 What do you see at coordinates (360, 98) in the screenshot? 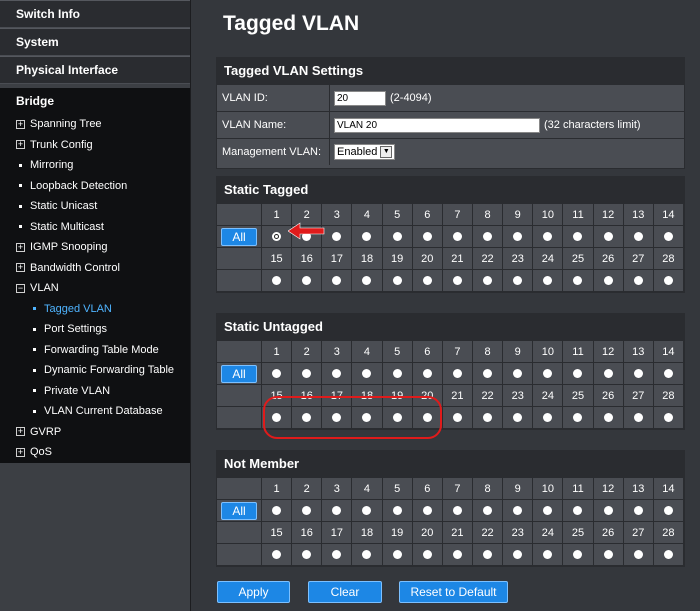
I see `vlan-id-input: 20` at bounding box center [360, 98].